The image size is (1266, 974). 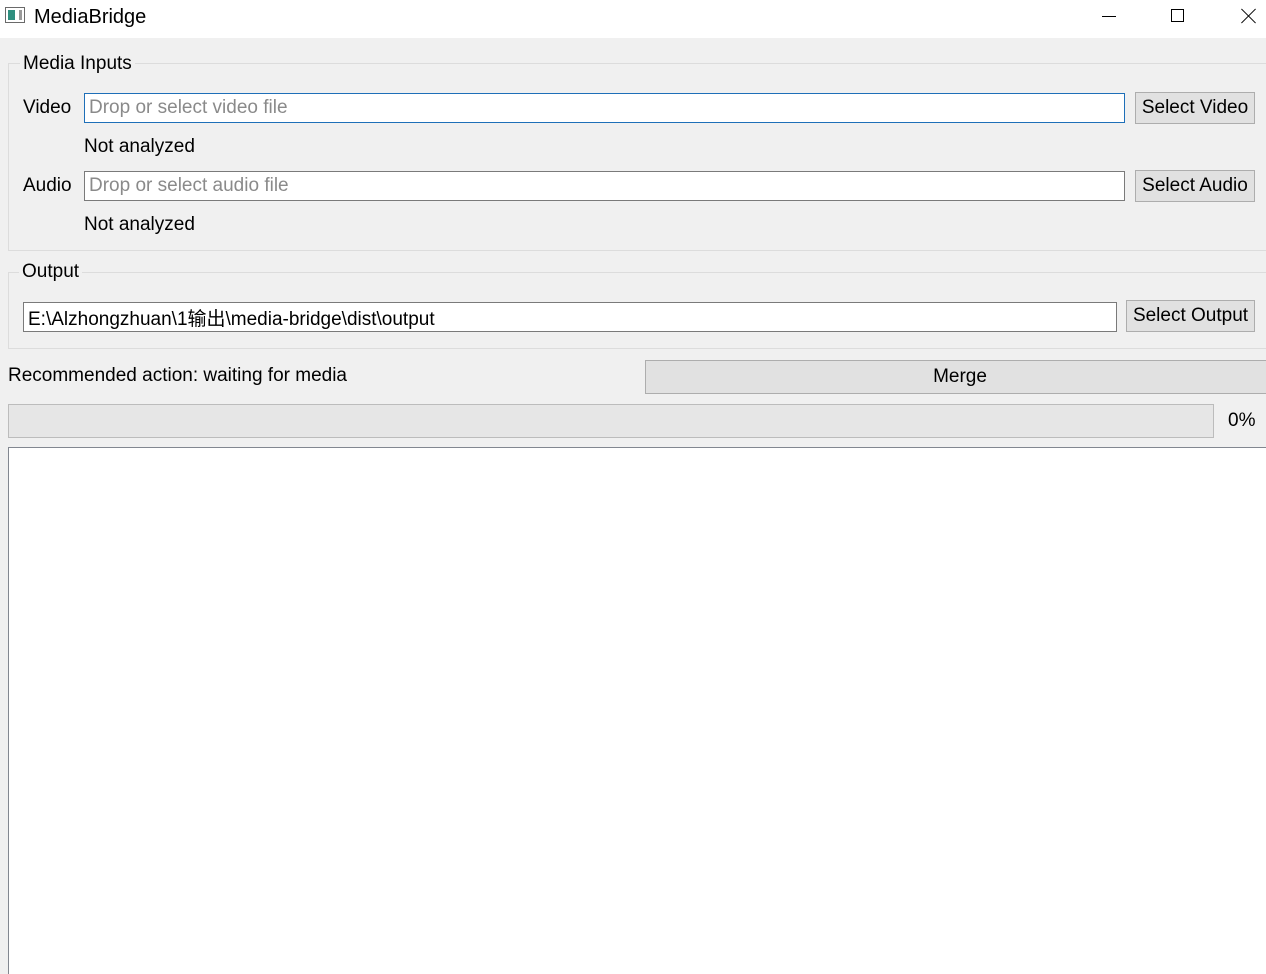 I want to click on maximize-icon, so click(x=1177, y=15).